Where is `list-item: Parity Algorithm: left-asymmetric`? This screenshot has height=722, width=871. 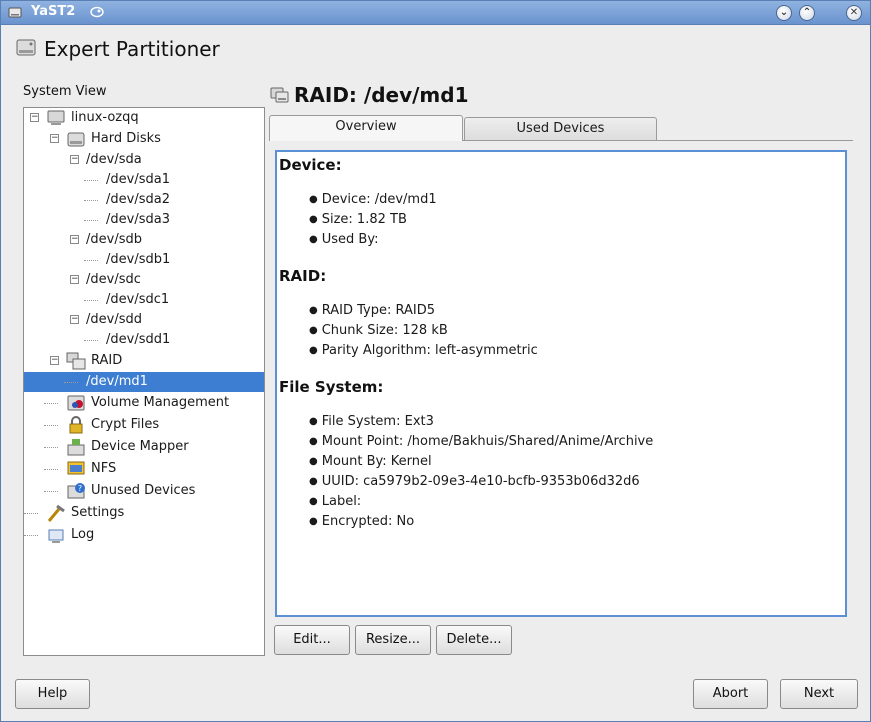
list-item: Parity Algorithm: left-asymmetric is located at coordinates (423, 350).